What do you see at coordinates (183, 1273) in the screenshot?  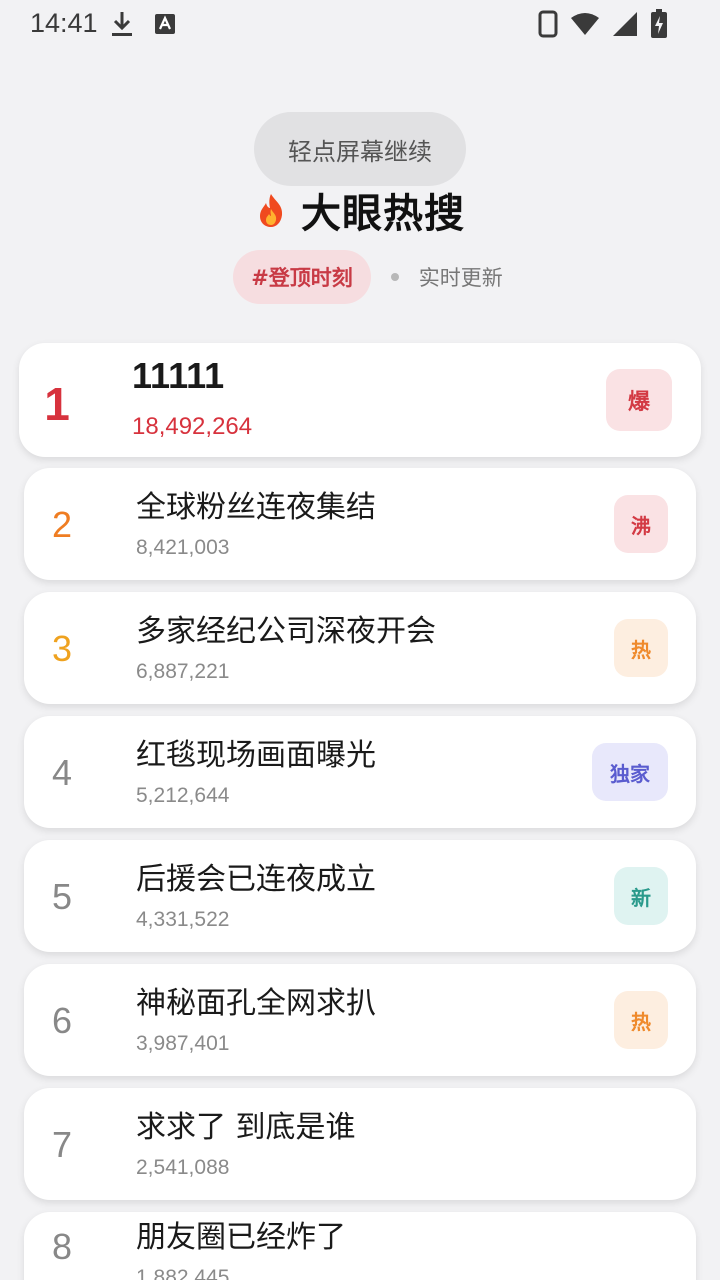 I see `heat-count: 1,882,445` at bounding box center [183, 1273].